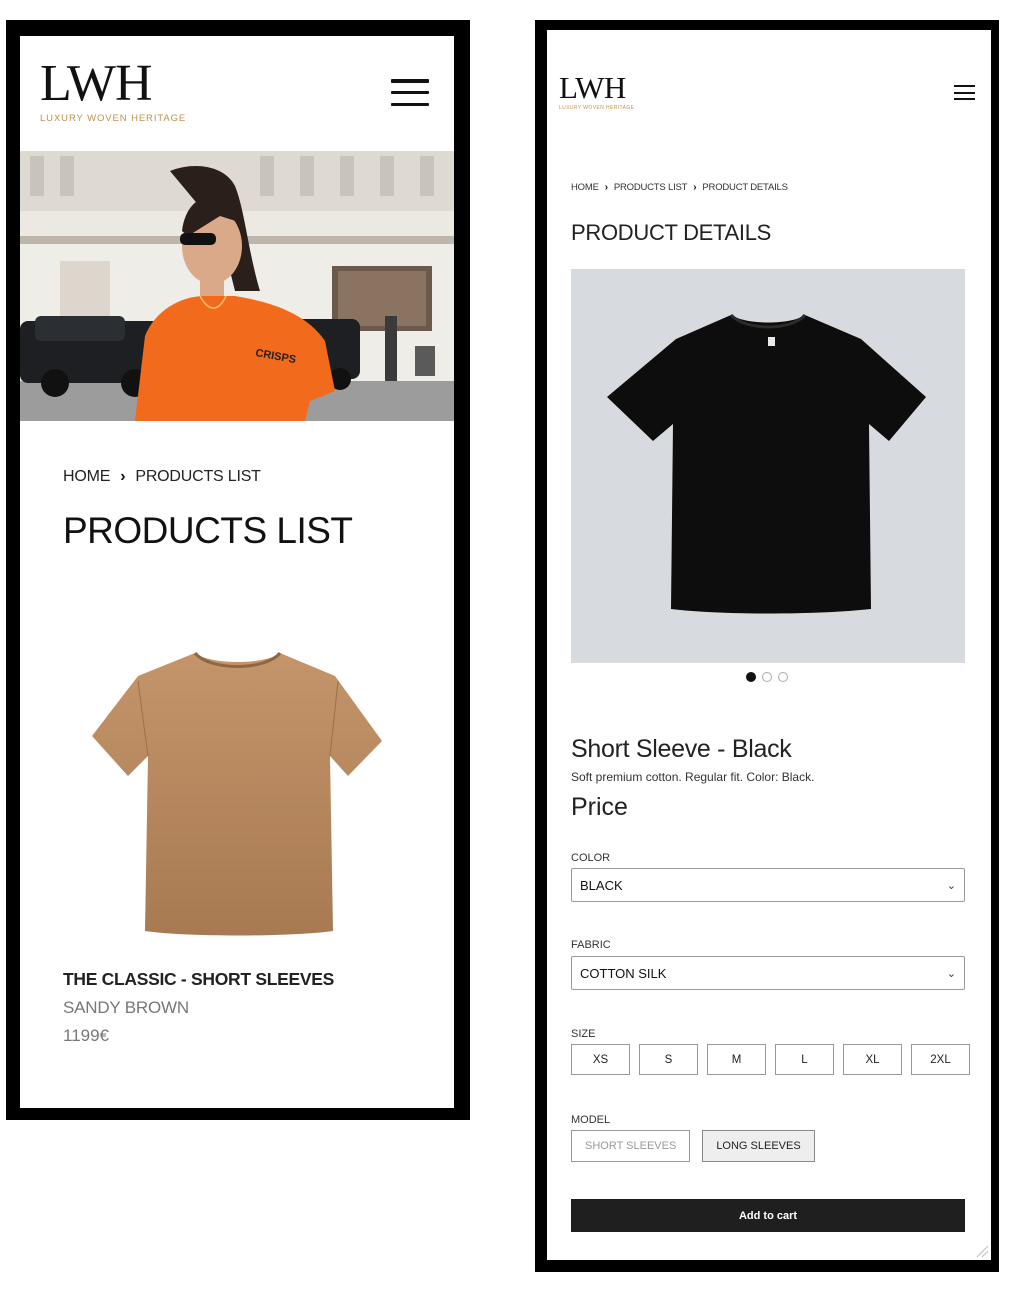  Describe the element at coordinates (591, 858) in the screenshot. I see `color-label: COLOR` at that location.